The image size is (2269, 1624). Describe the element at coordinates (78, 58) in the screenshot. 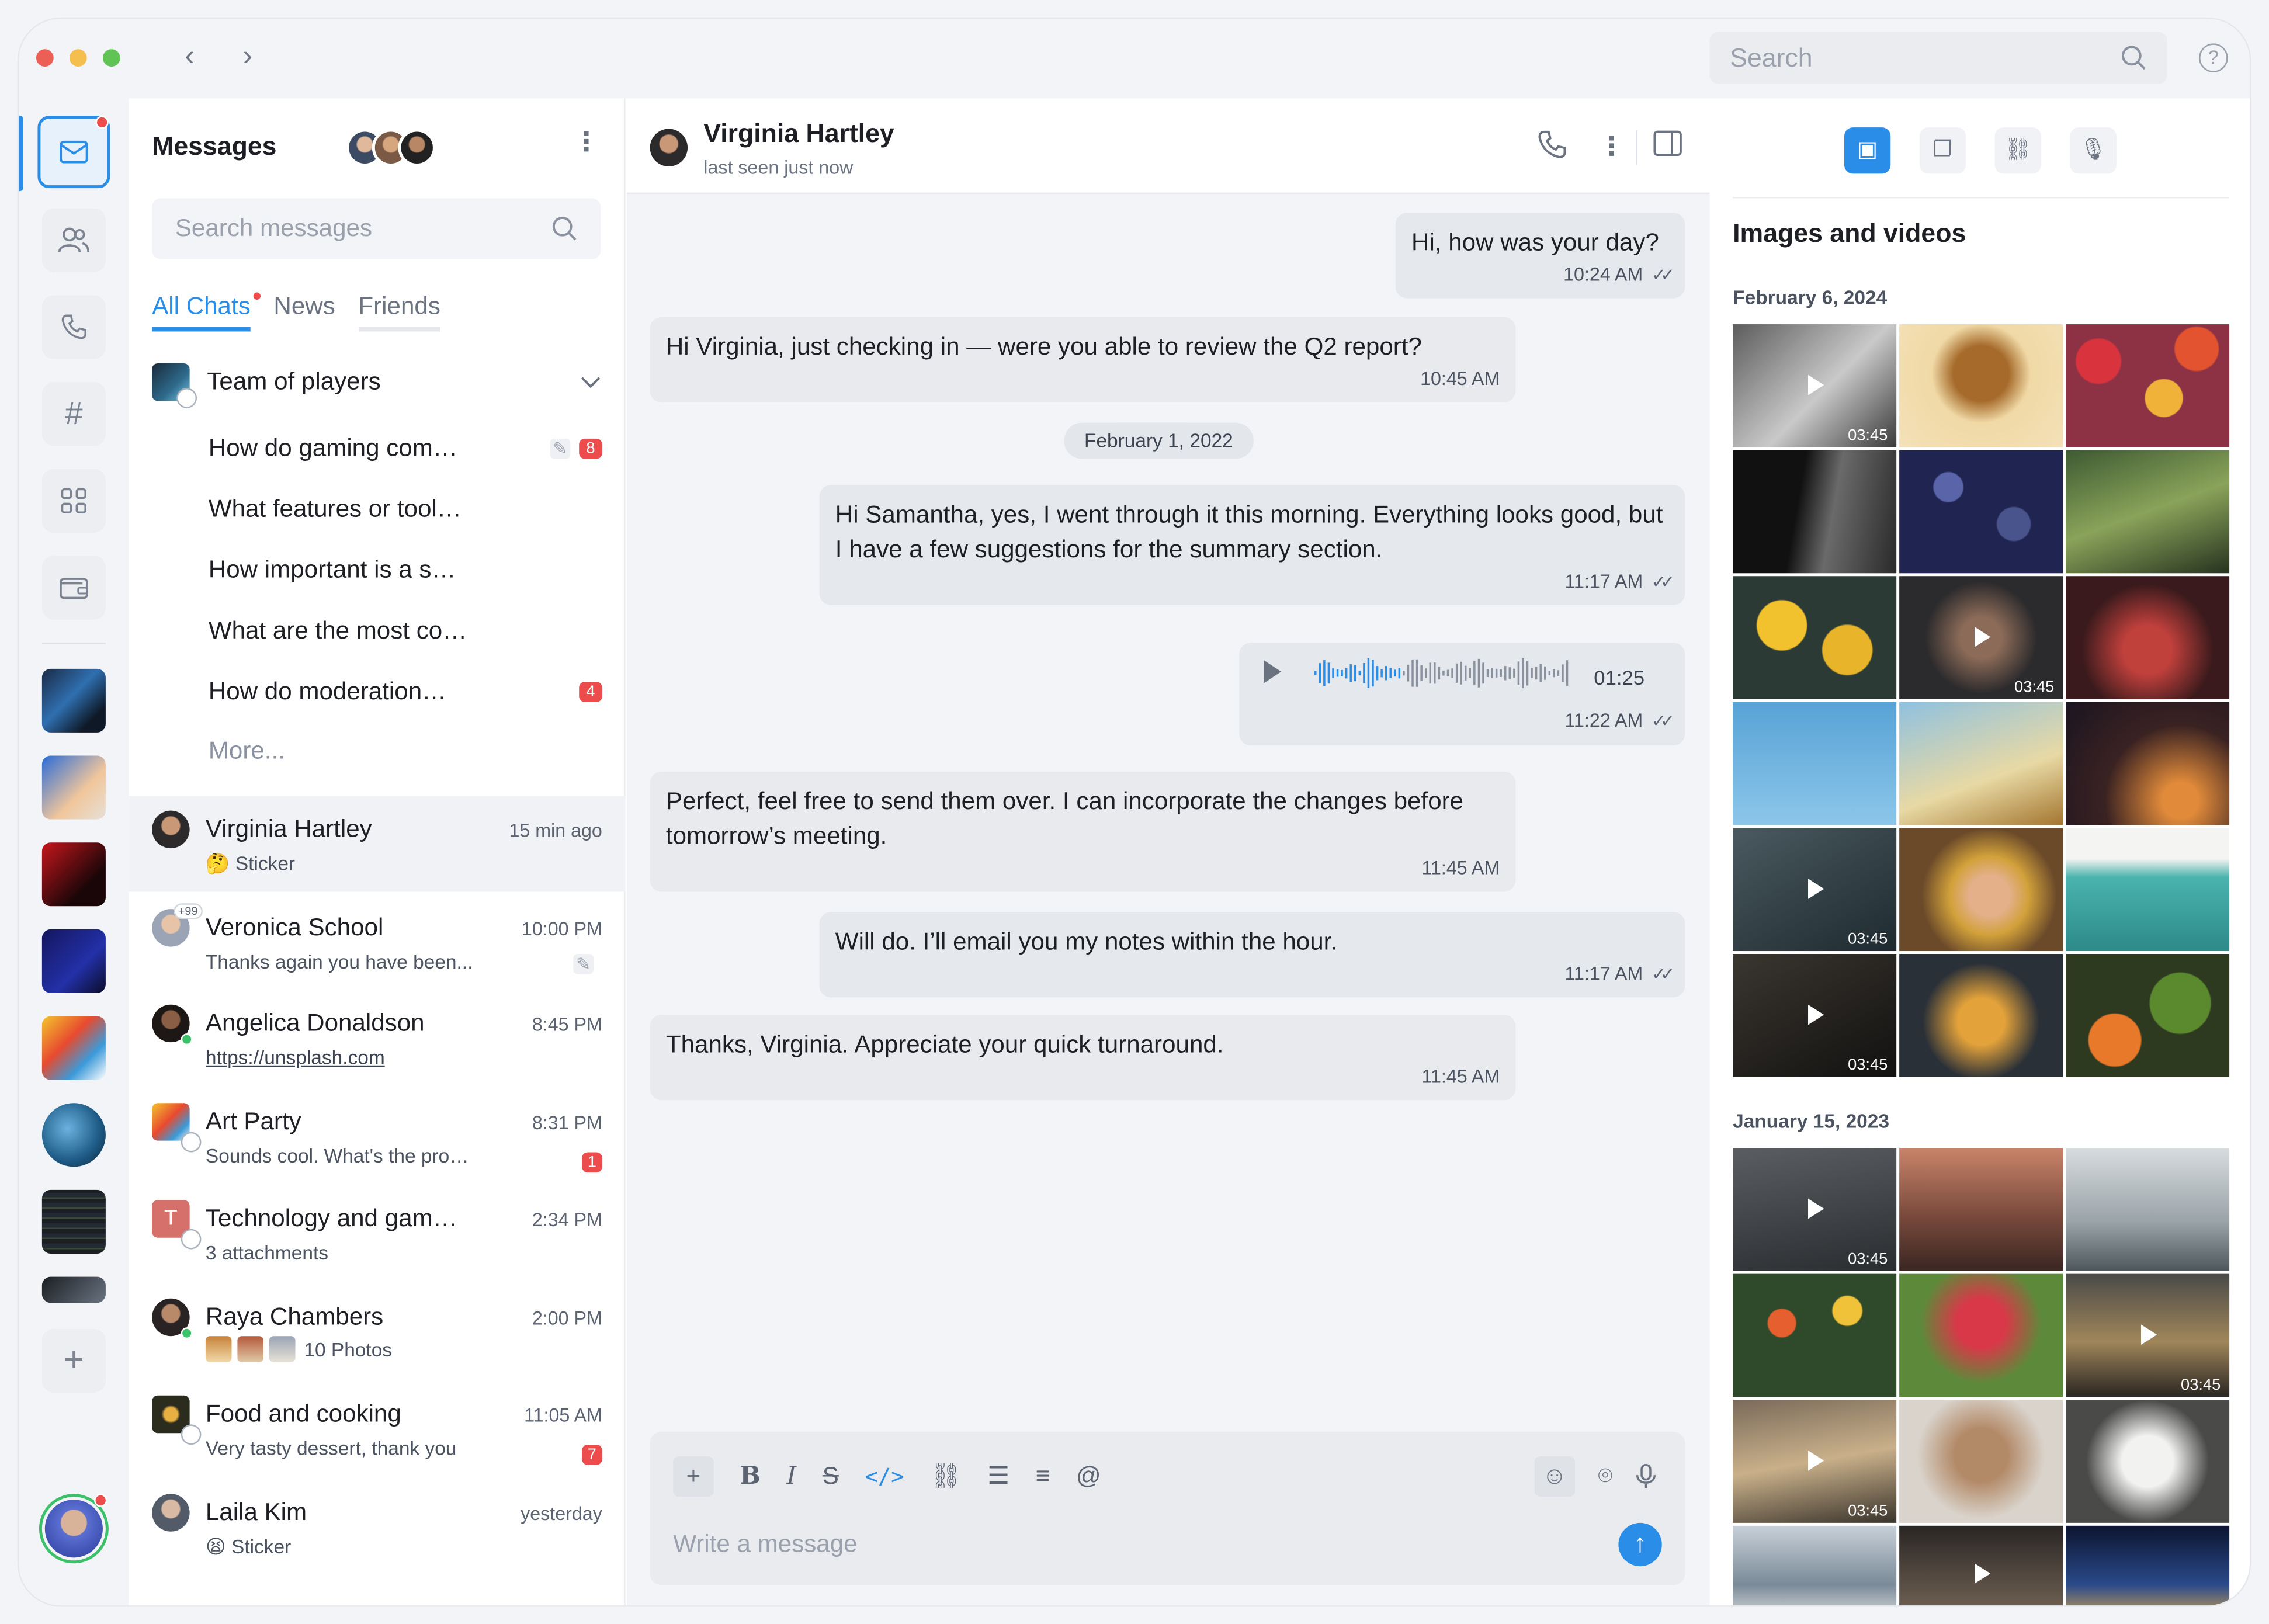

I see `minimize-window-button` at that location.